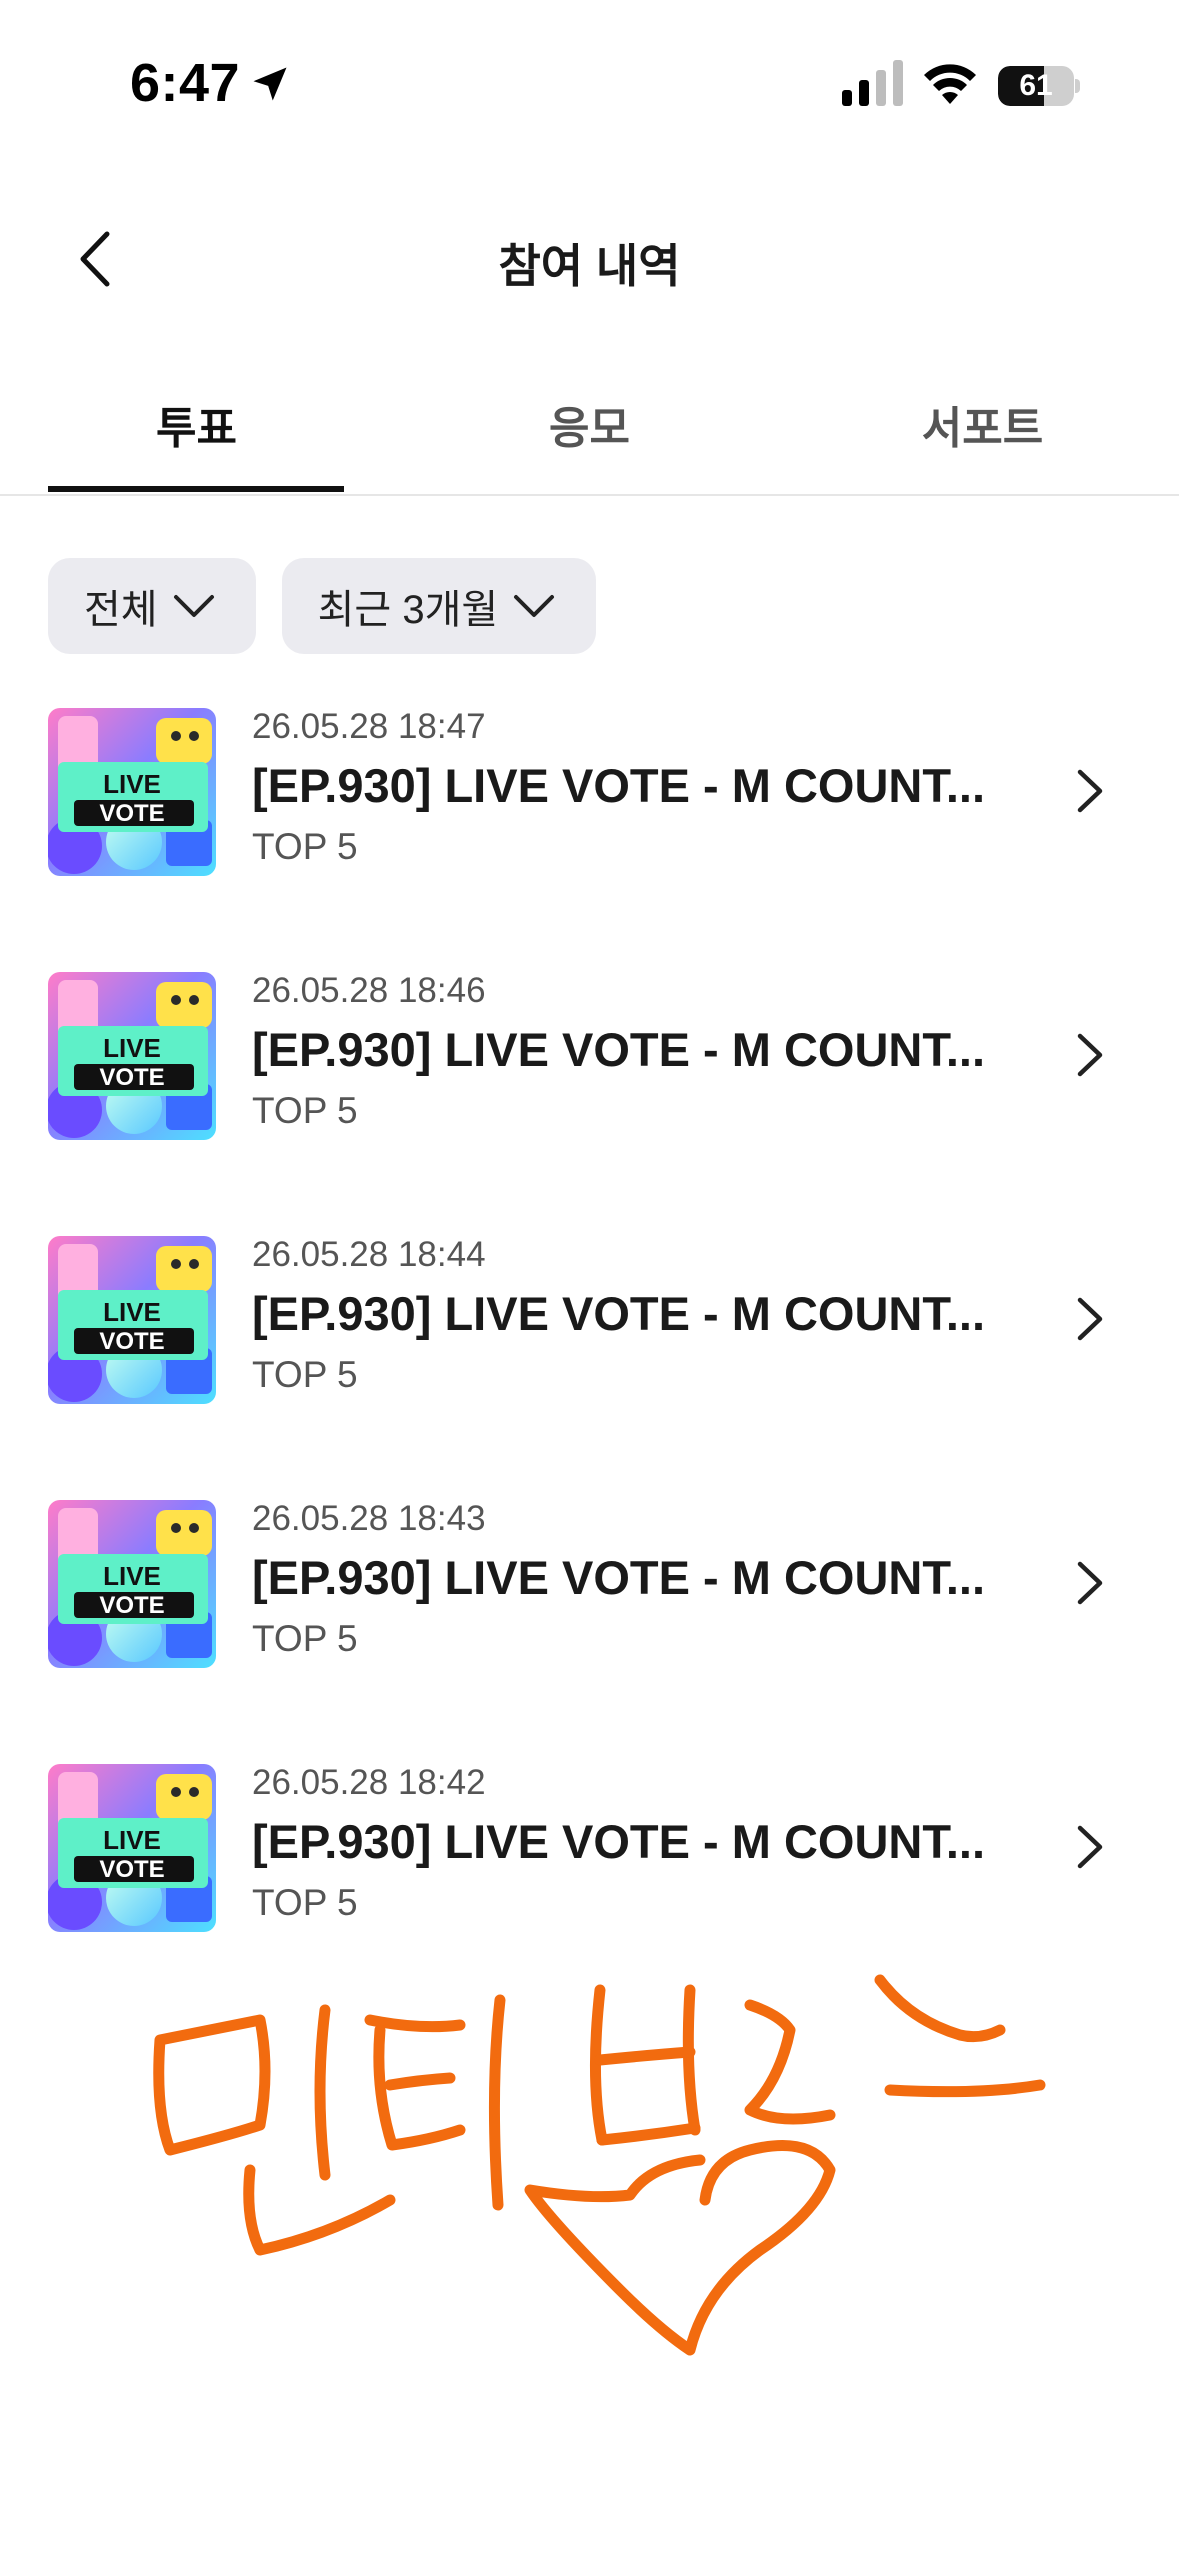 This screenshot has width=1179, height=2556. I want to click on battery-icon: 61, so click(1039, 86).